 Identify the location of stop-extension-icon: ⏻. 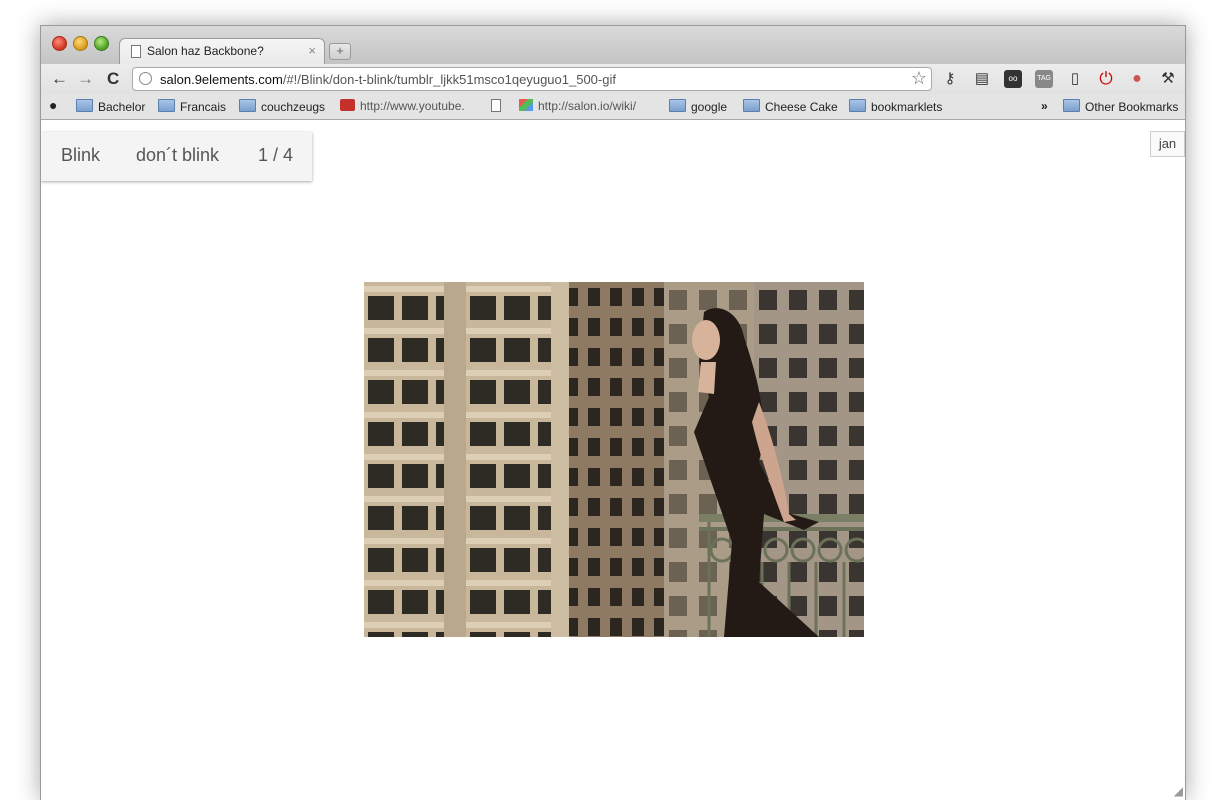
(1106, 79).